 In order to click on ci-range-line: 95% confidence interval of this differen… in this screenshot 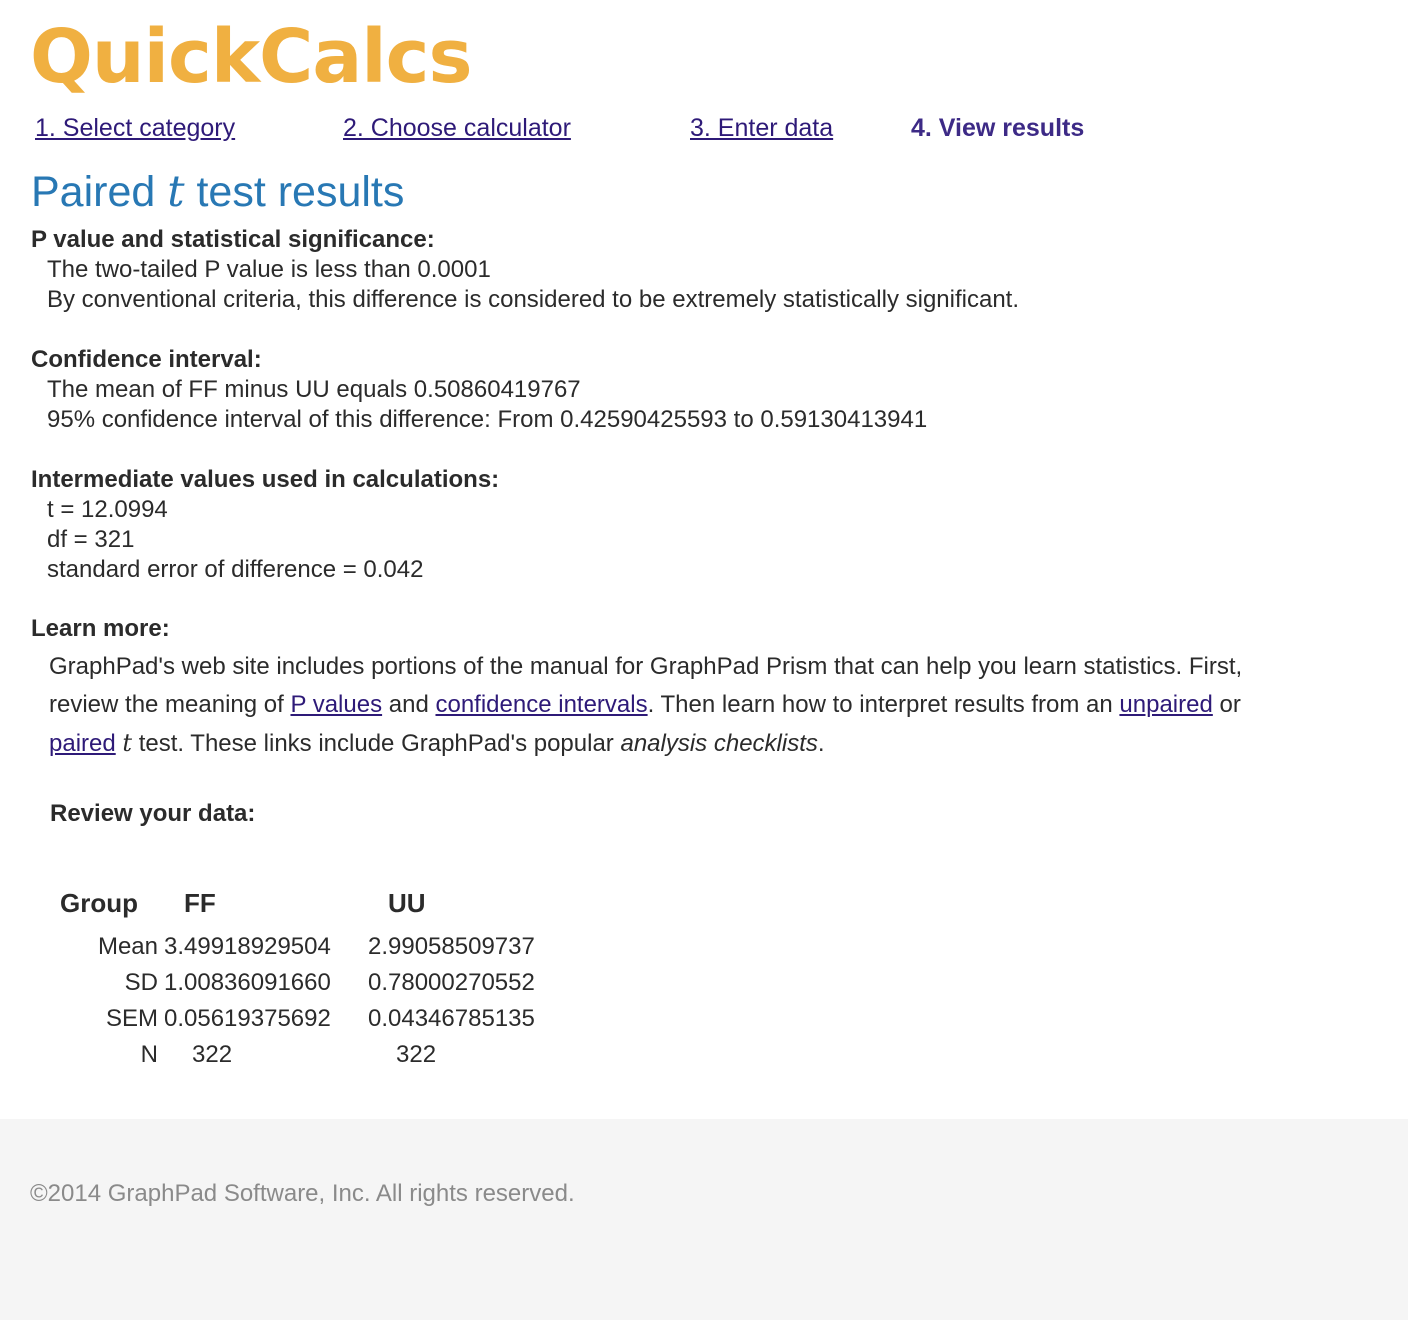, I will do `click(487, 419)`.